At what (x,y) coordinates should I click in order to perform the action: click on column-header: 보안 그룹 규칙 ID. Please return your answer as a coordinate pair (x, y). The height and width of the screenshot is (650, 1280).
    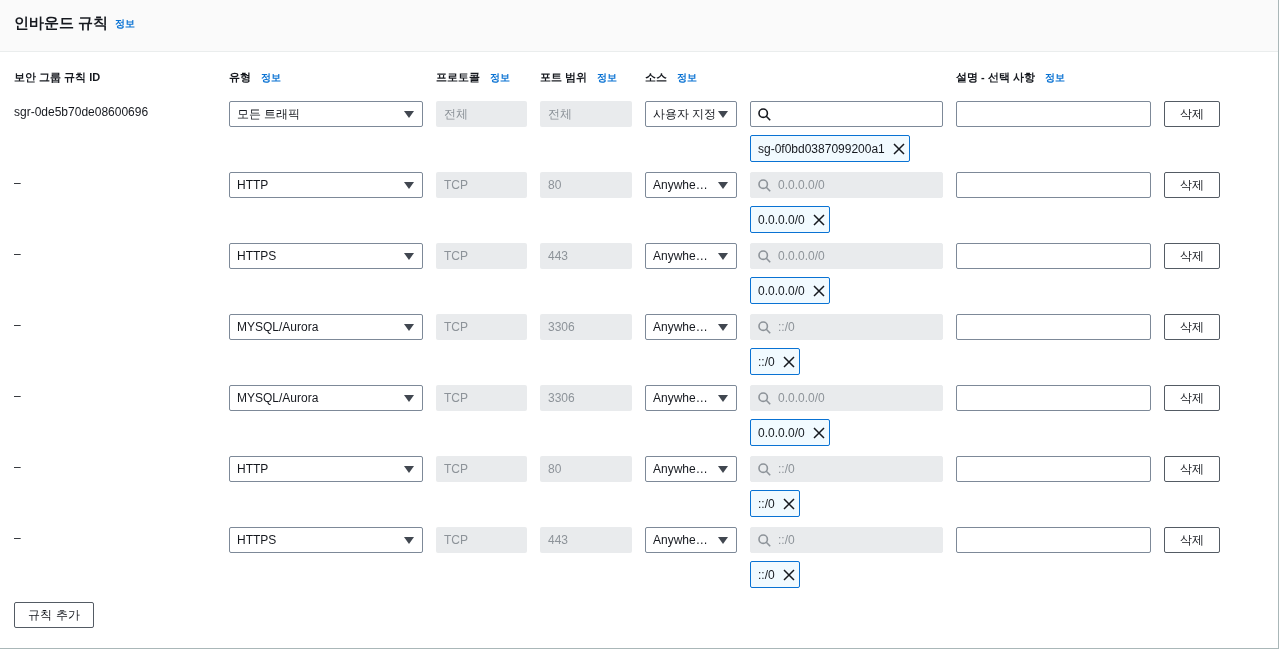
    Looking at the image, I should click on (57, 77).